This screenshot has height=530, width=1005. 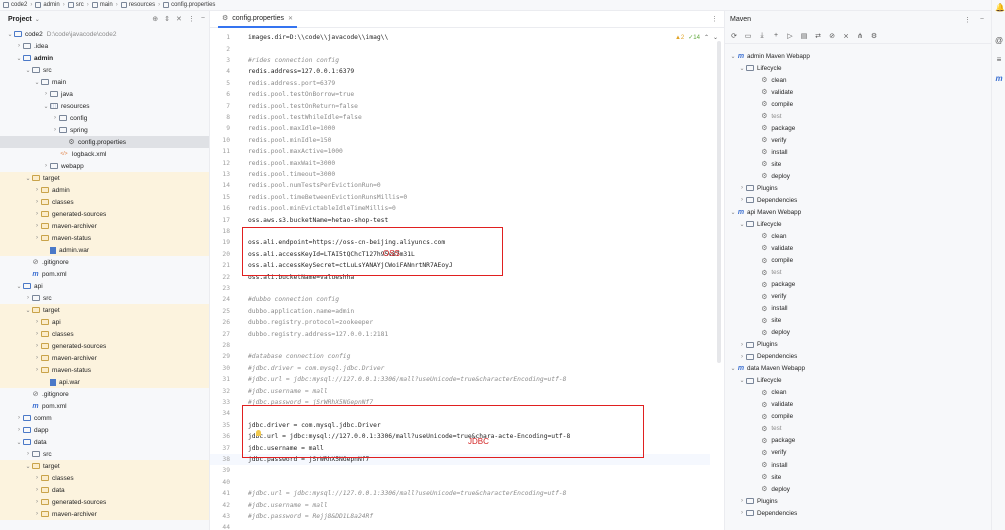 I want to click on reload-icon: ⟳, so click(x=734, y=36).